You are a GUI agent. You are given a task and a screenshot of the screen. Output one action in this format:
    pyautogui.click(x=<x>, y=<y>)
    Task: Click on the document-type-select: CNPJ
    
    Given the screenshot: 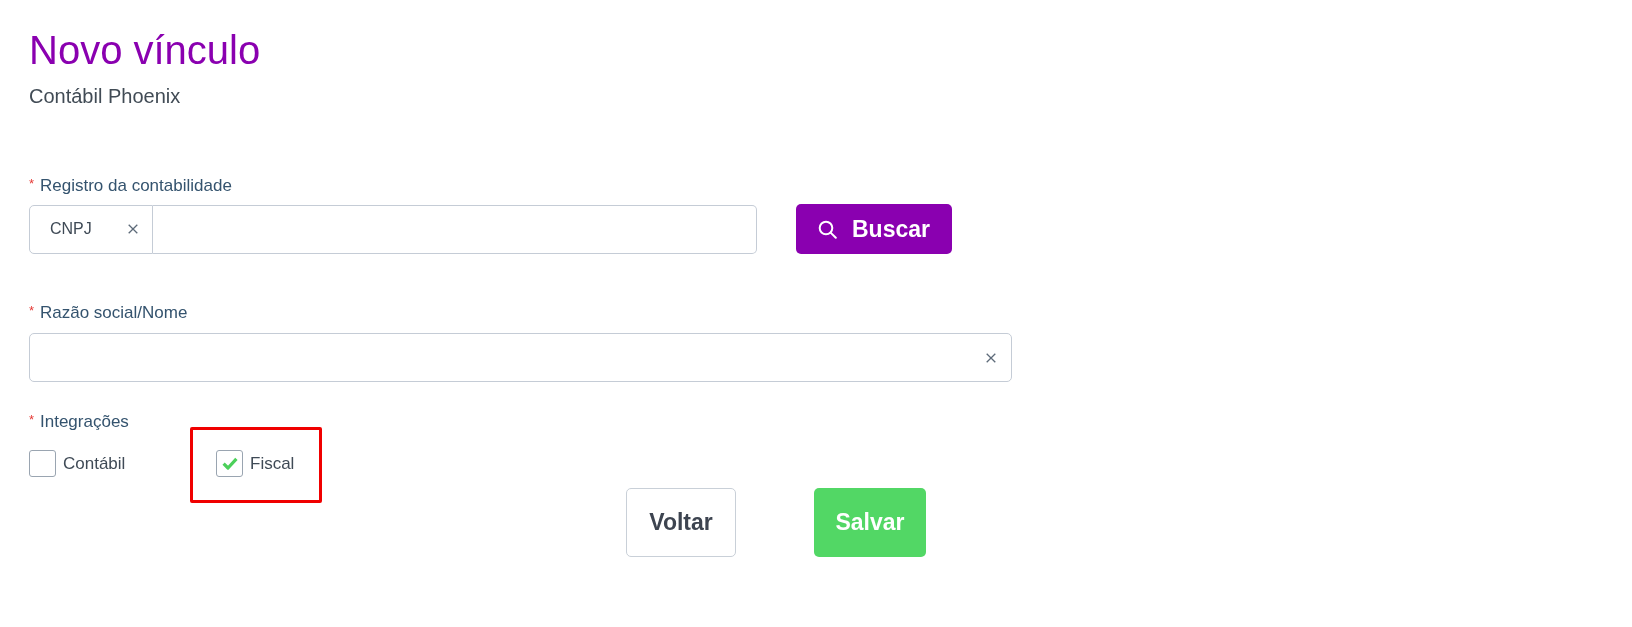 What is the action you would take?
    pyautogui.click(x=91, y=229)
    